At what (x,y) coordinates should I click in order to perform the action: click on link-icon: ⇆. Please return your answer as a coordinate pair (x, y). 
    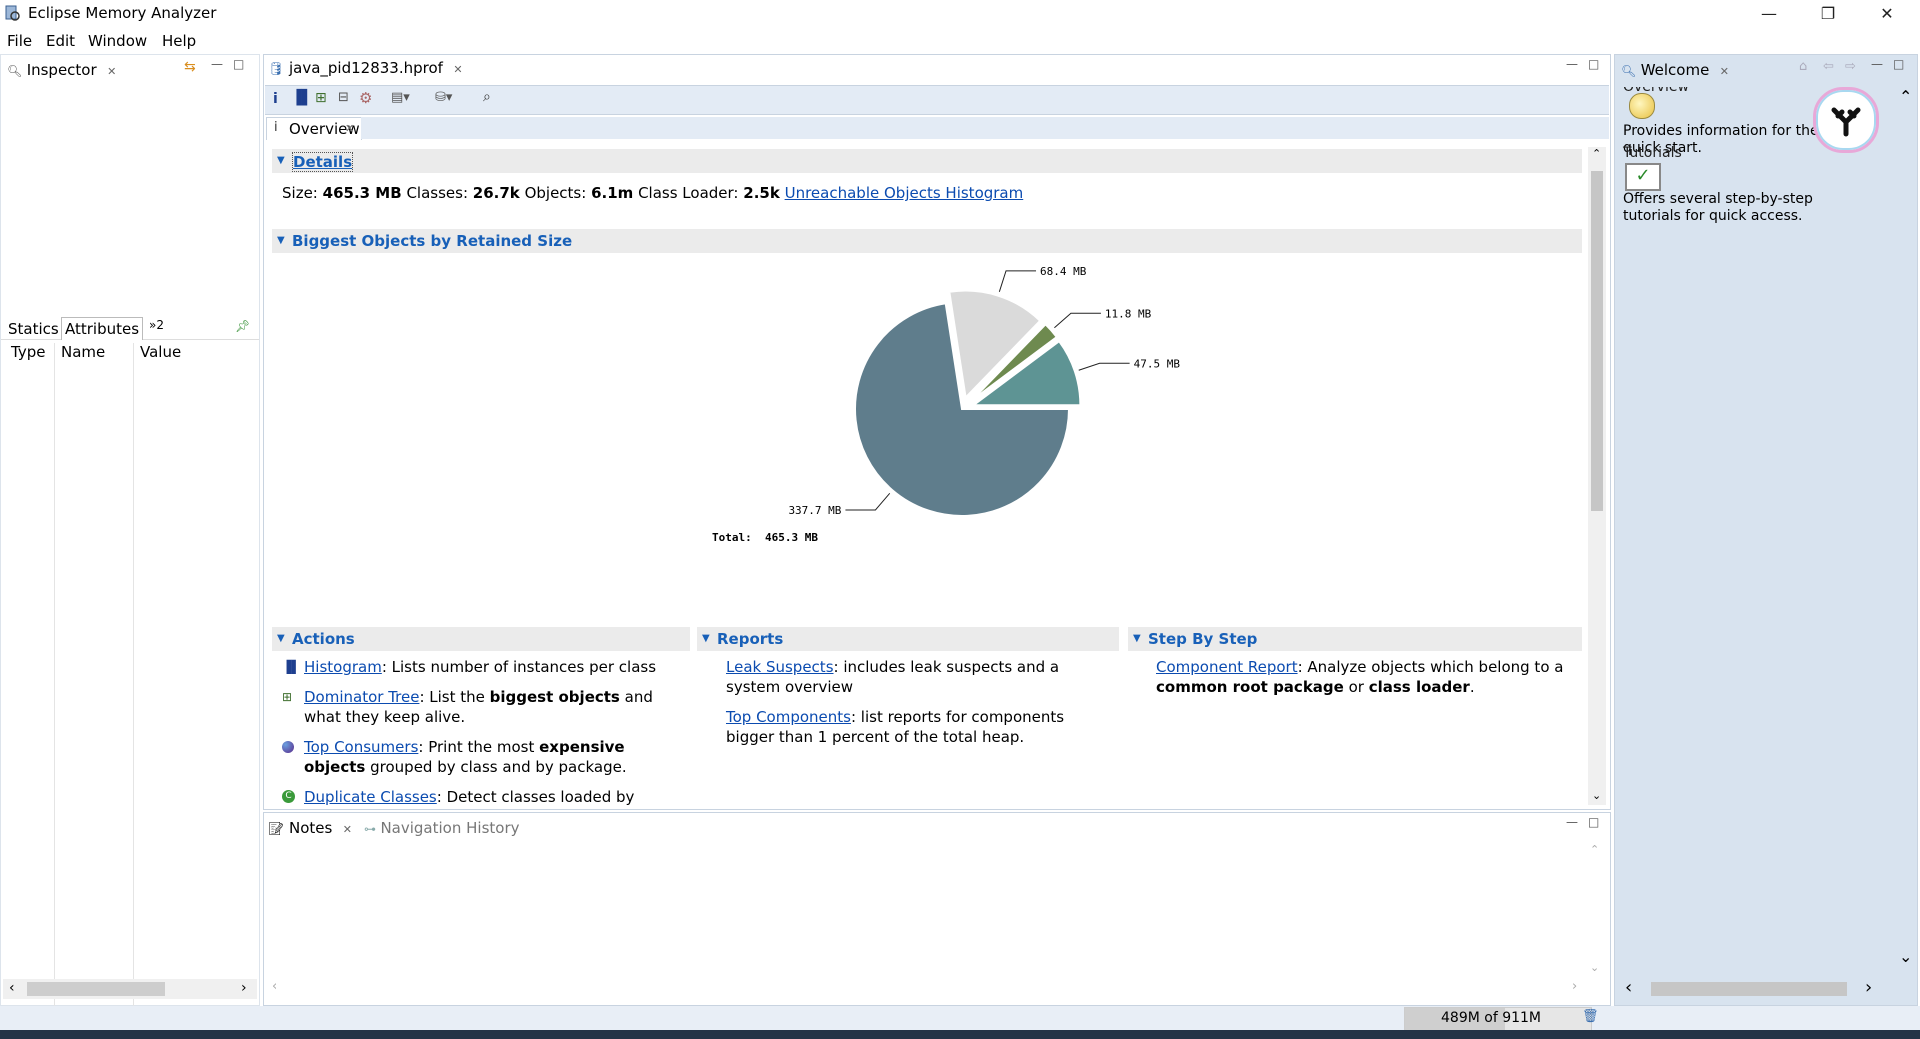
    Looking at the image, I should click on (190, 67).